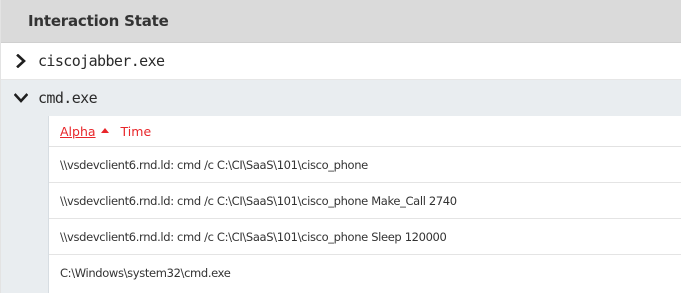 This screenshot has height=293, width=681. Describe the element at coordinates (365, 131) in the screenshot. I see `sort-bar: Alpha Time` at that location.